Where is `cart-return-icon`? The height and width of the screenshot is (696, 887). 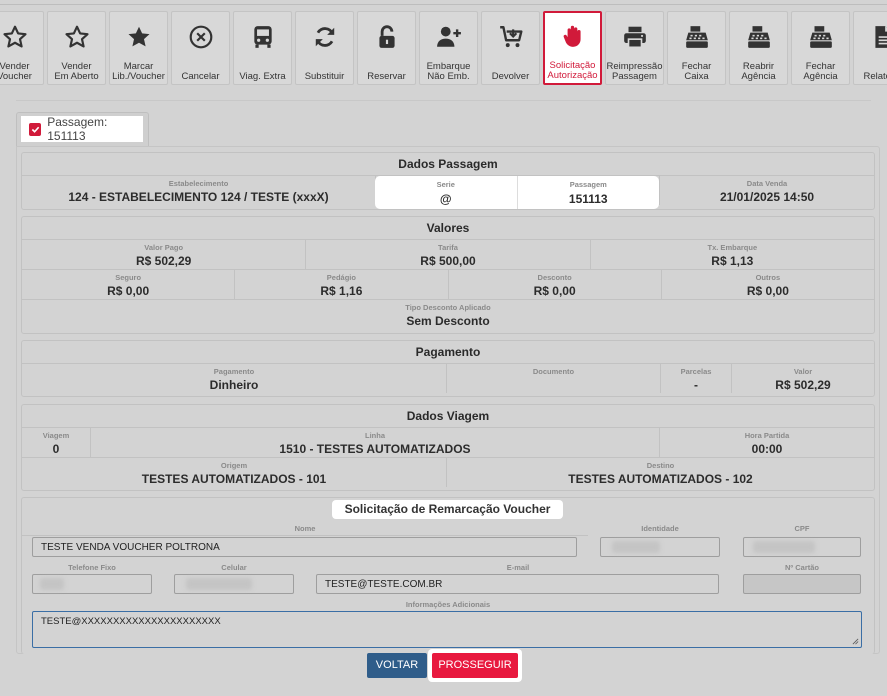
cart-return-icon is located at coordinates (510, 37).